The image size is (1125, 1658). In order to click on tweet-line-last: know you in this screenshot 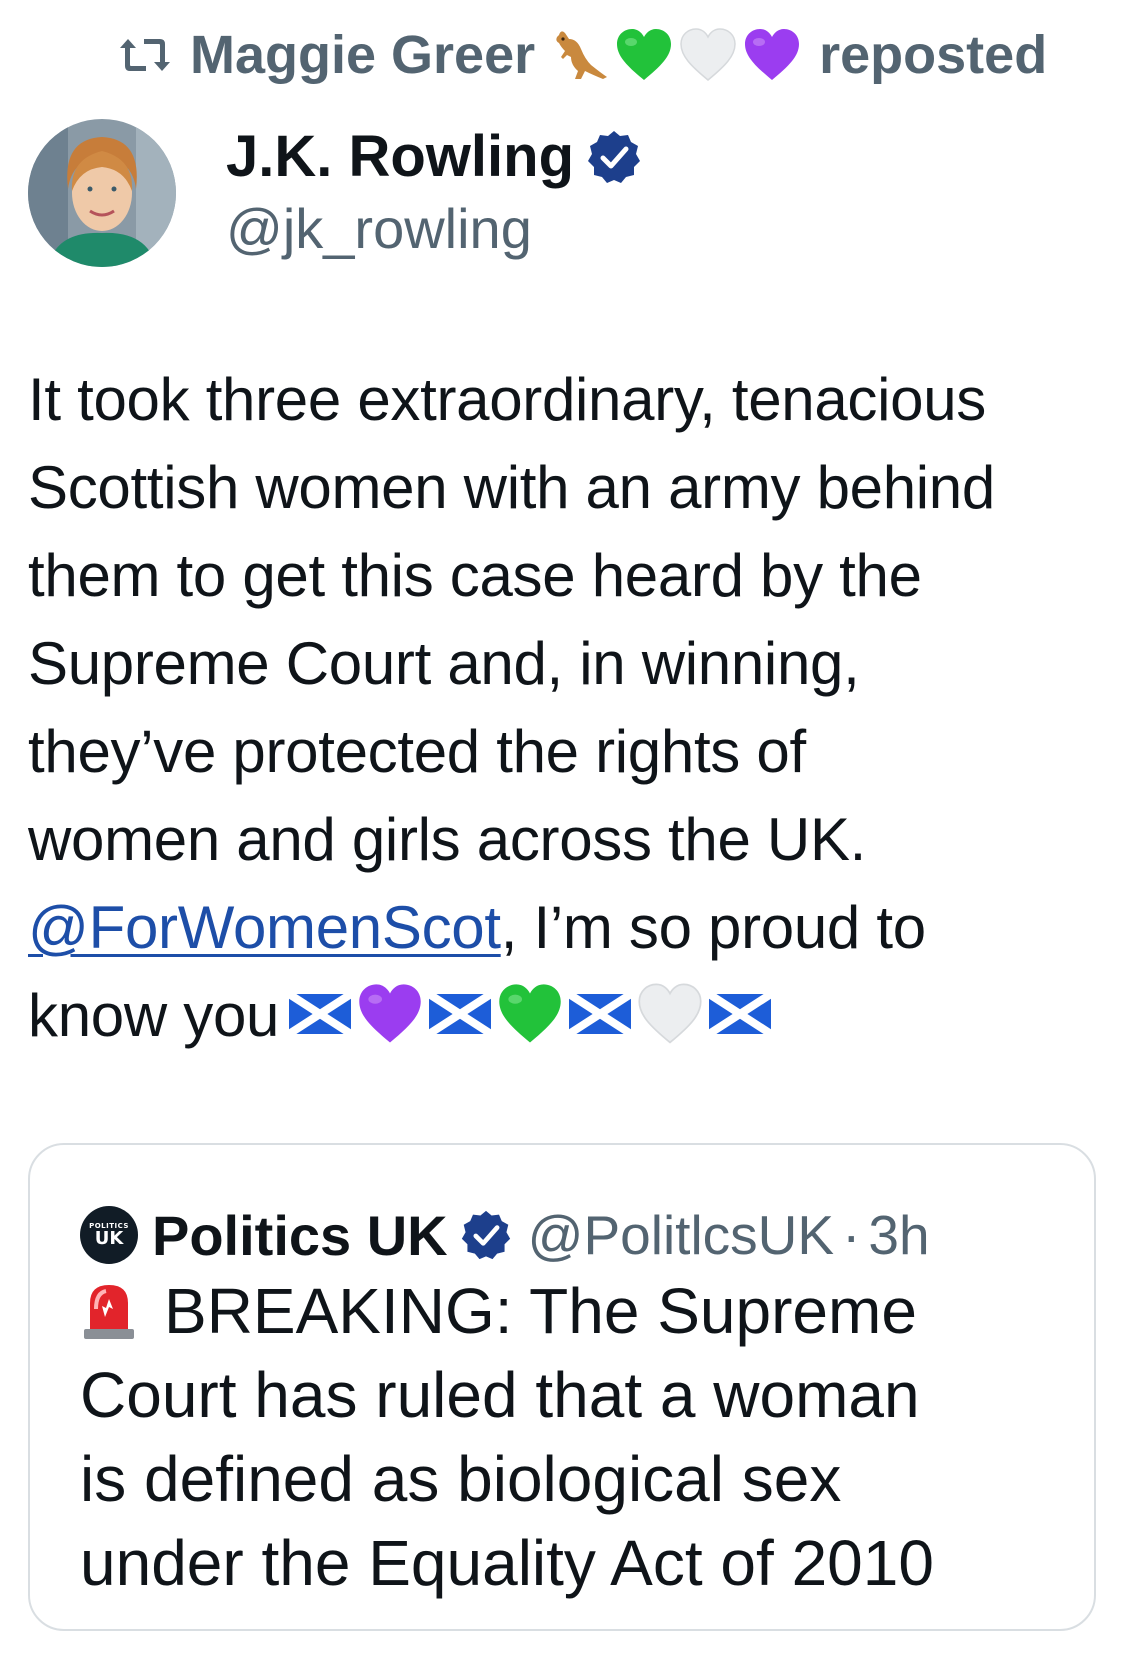, I will do `click(568, 1016)`.